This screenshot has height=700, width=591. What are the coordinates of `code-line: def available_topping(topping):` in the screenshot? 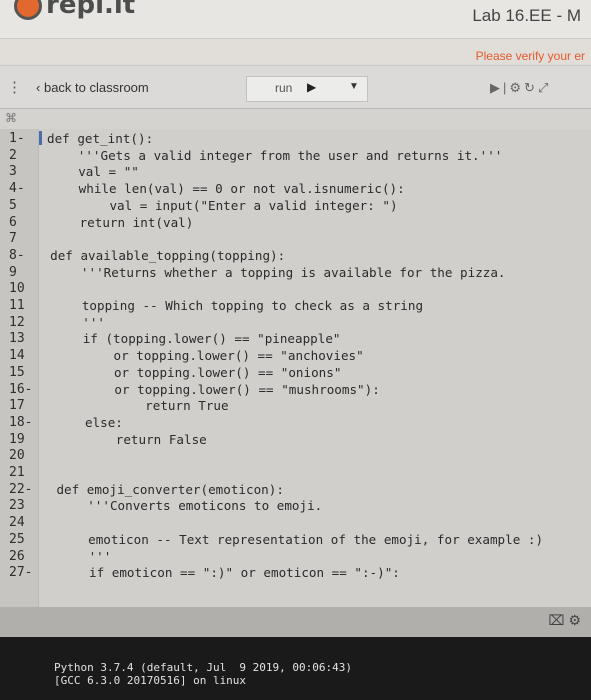 It's located at (168, 255).